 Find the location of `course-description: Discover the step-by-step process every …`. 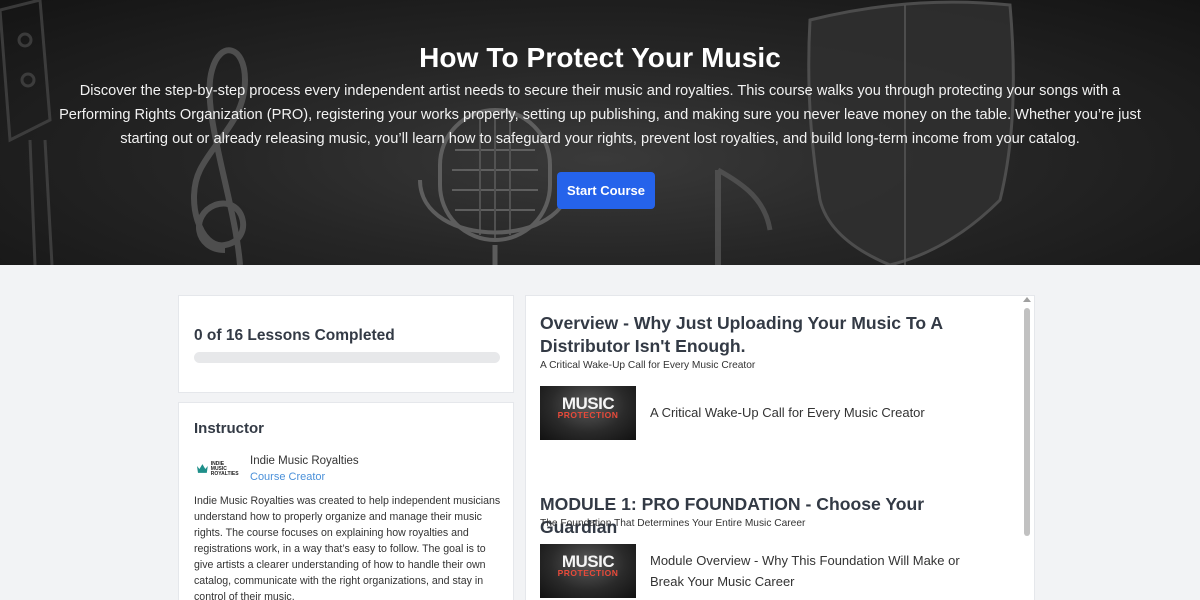

course-description: Discover the step-by-step process every … is located at coordinates (600, 115).